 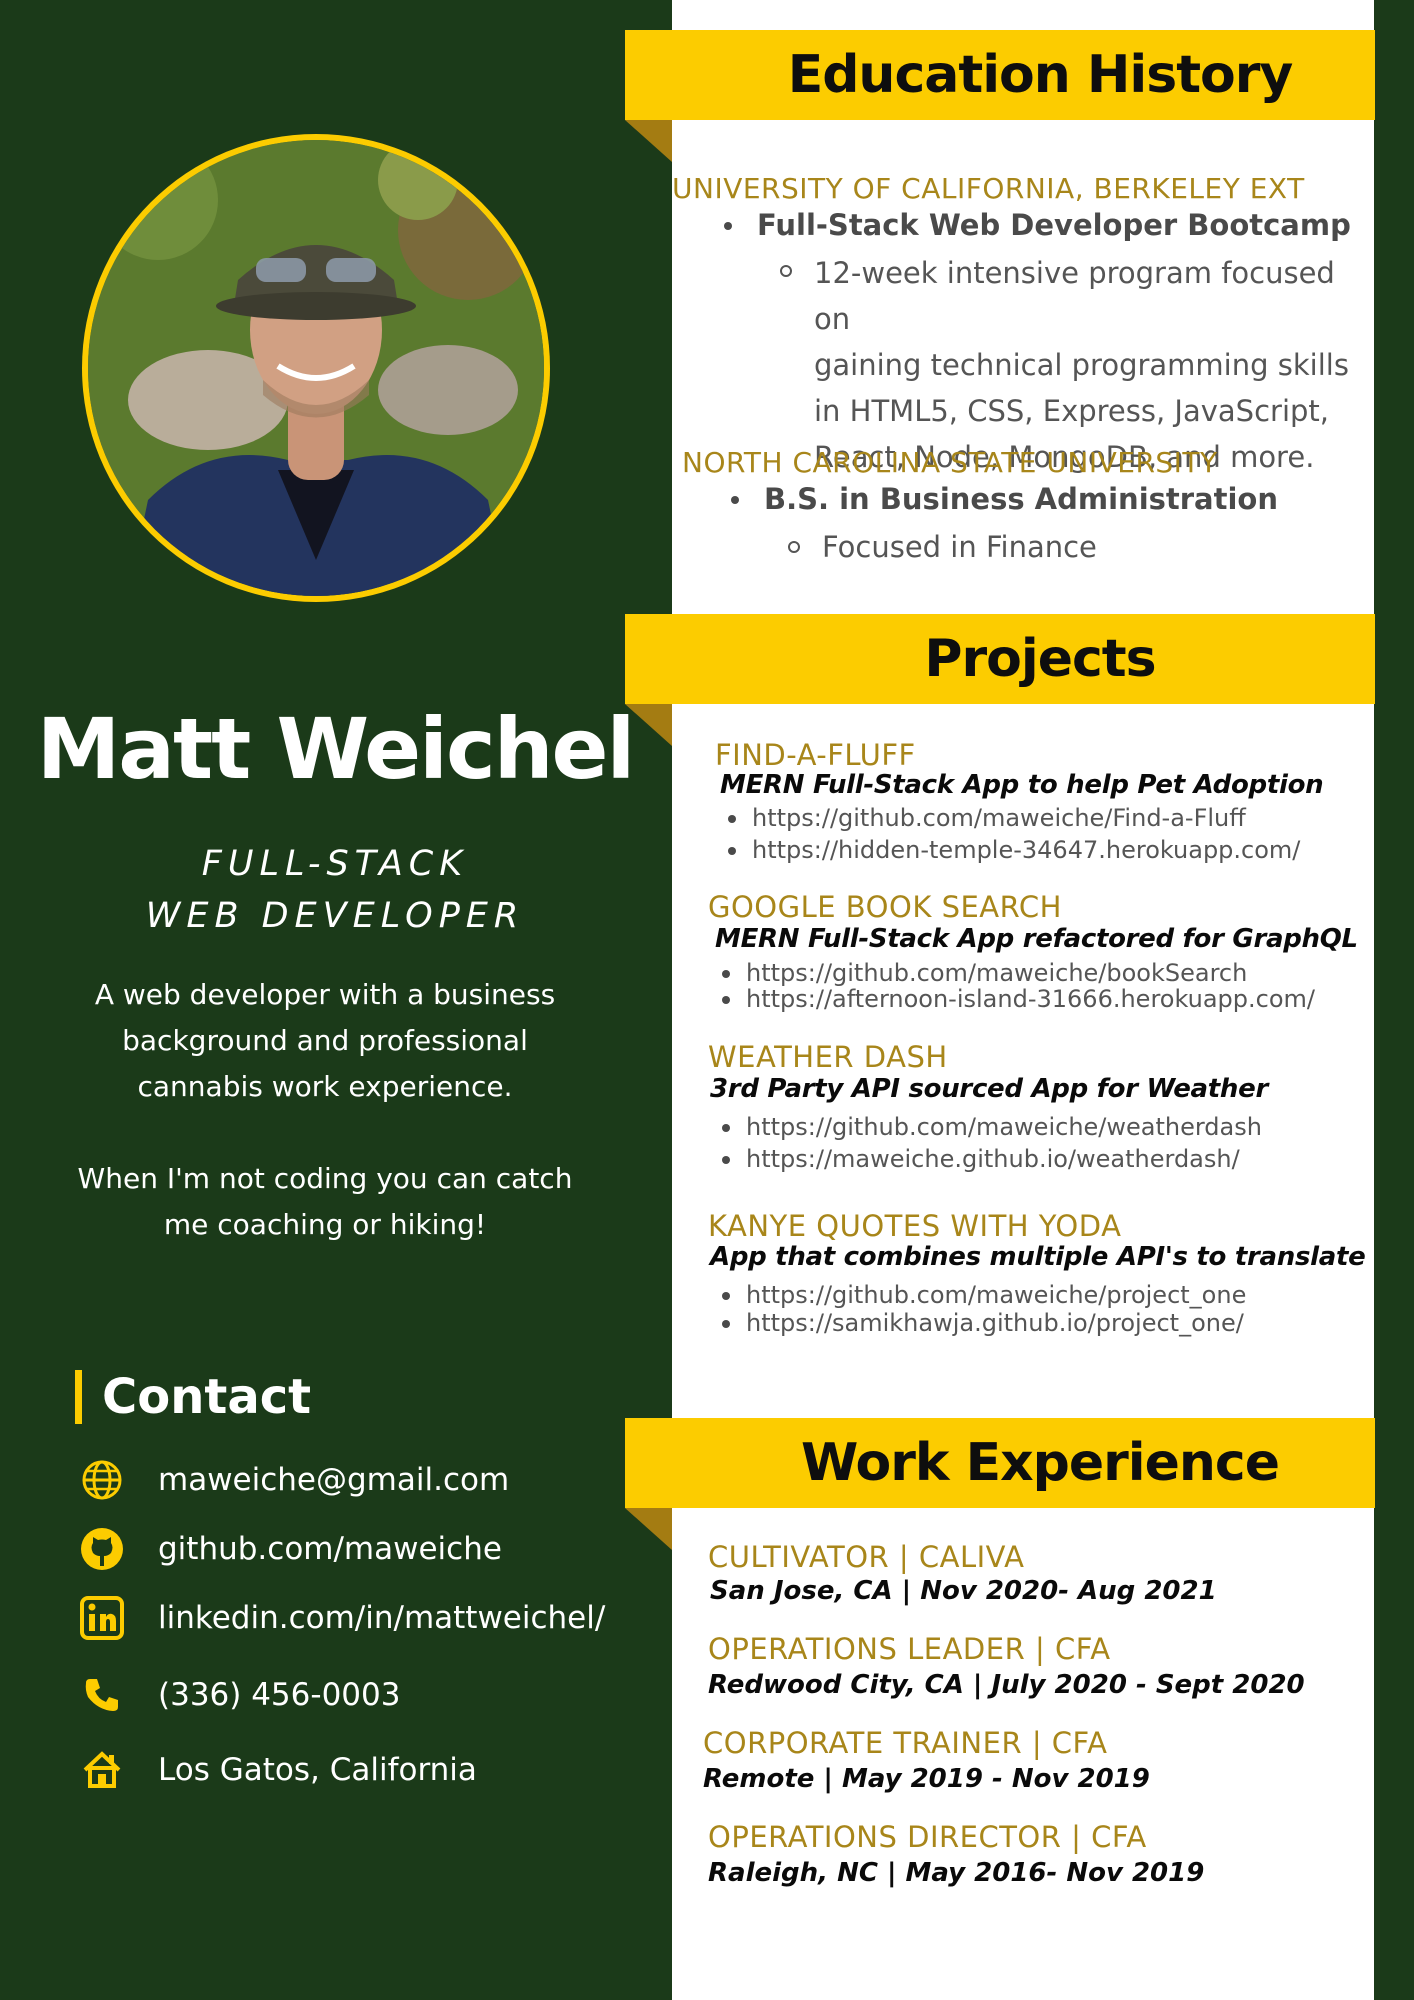 What do you see at coordinates (102, 1480) in the screenshot?
I see `globe-icon` at bounding box center [102, 1480].